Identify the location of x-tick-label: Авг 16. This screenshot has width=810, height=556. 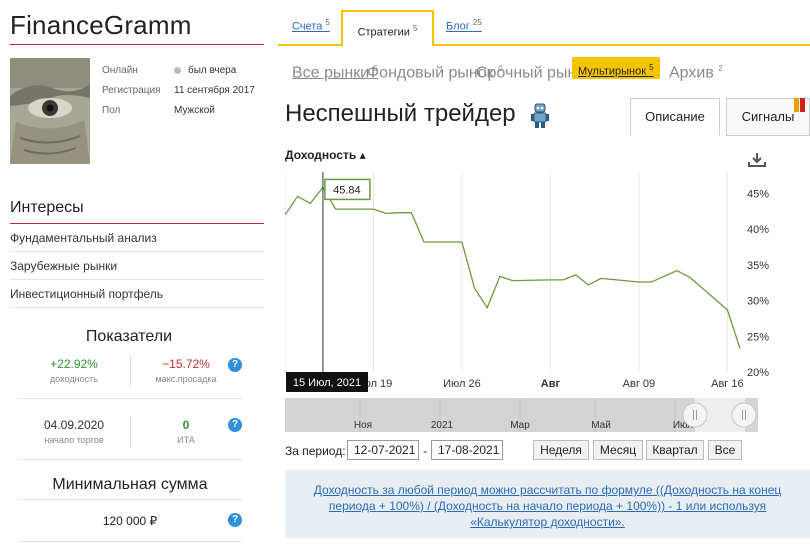
(727, 384).